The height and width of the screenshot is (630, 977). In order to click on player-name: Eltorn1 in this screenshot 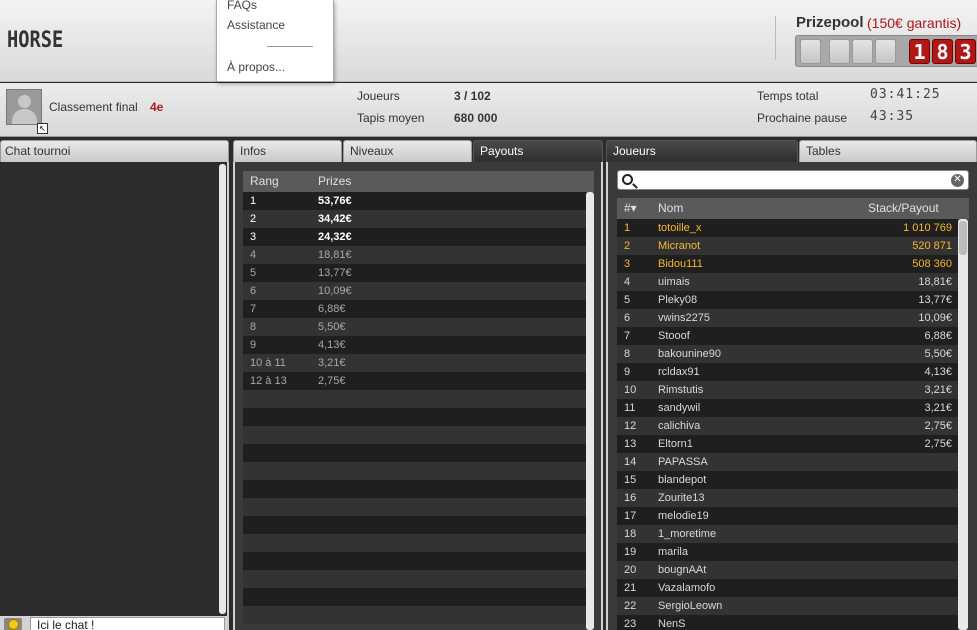, I will do `click(675, 444)`.